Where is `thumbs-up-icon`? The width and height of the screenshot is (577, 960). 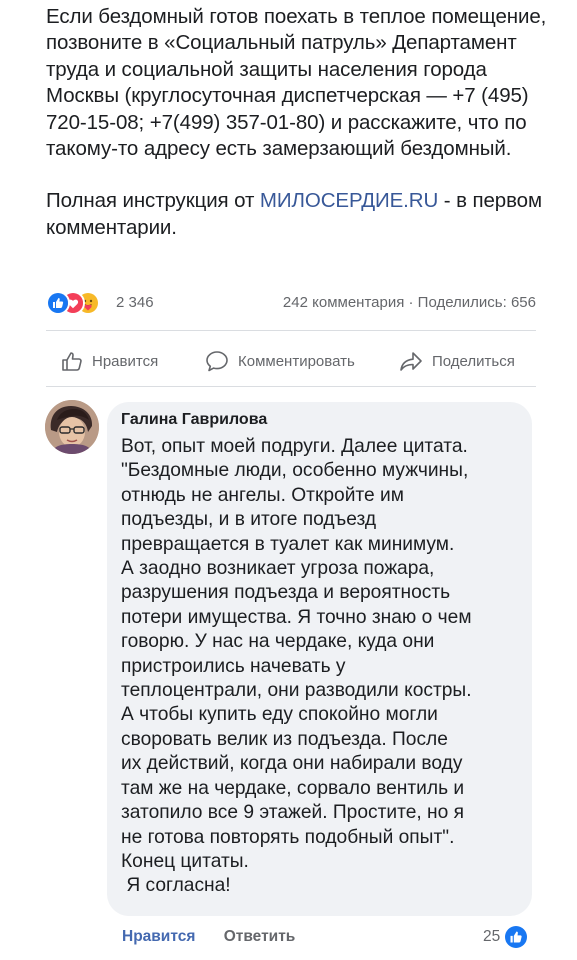 thumbs-up-icon is located at coordinates (72, 361).